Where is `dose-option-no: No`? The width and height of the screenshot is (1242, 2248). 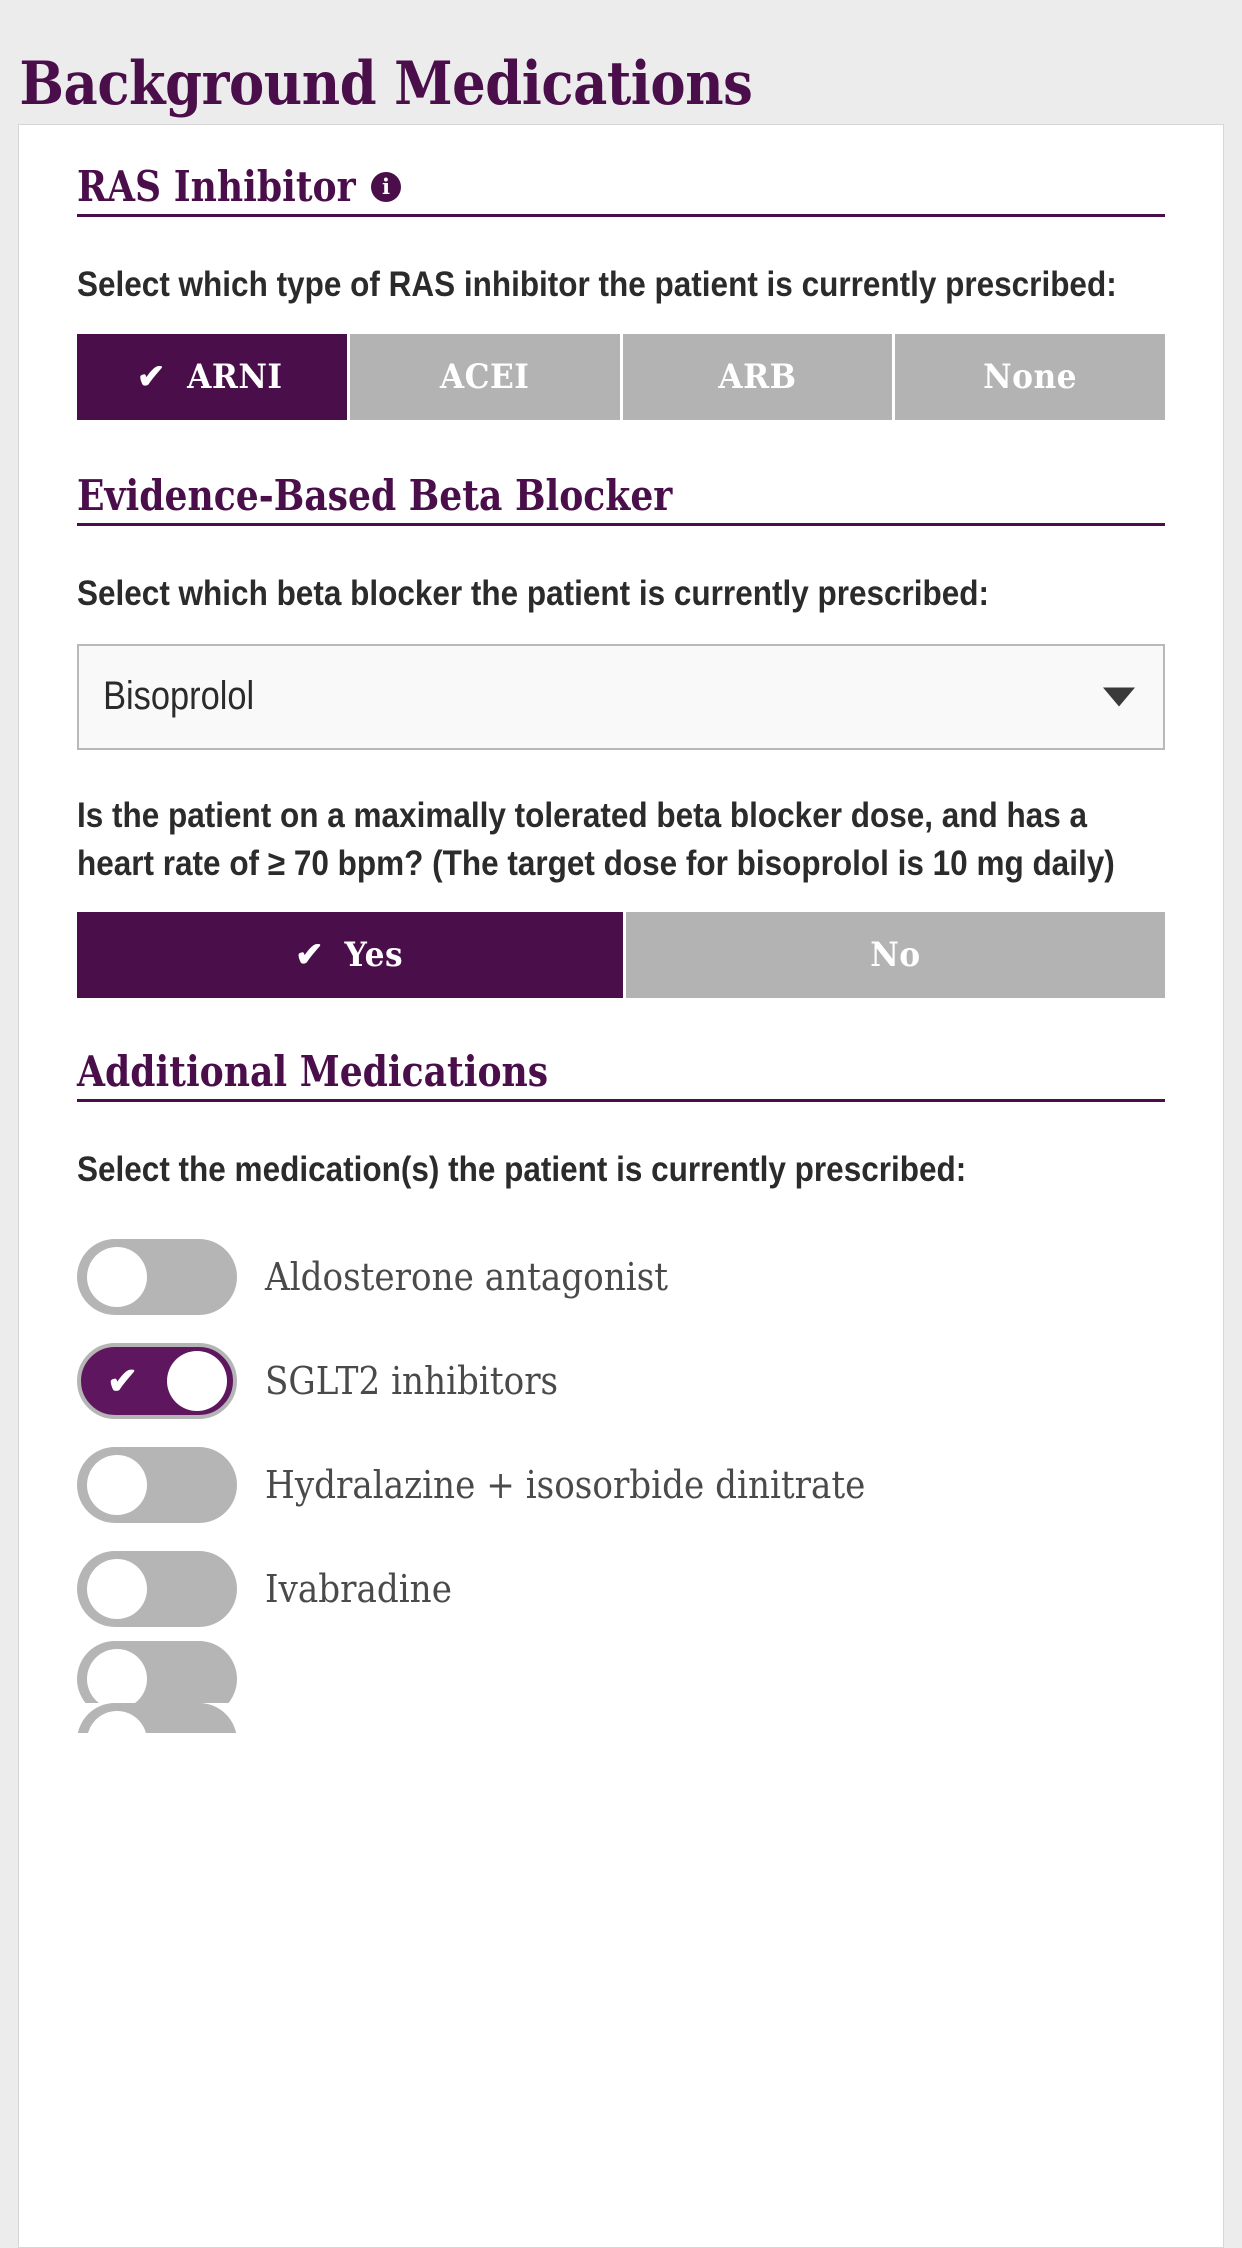
dose-option-no: No is located at coordinates (895, 955).